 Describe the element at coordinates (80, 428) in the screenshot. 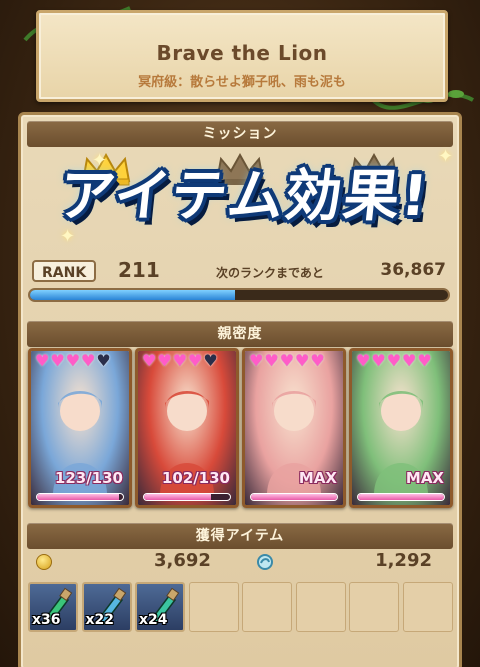

I see `affection-card: ♥ ♥ ♥ ♥ ♥ 123/130` at that location.